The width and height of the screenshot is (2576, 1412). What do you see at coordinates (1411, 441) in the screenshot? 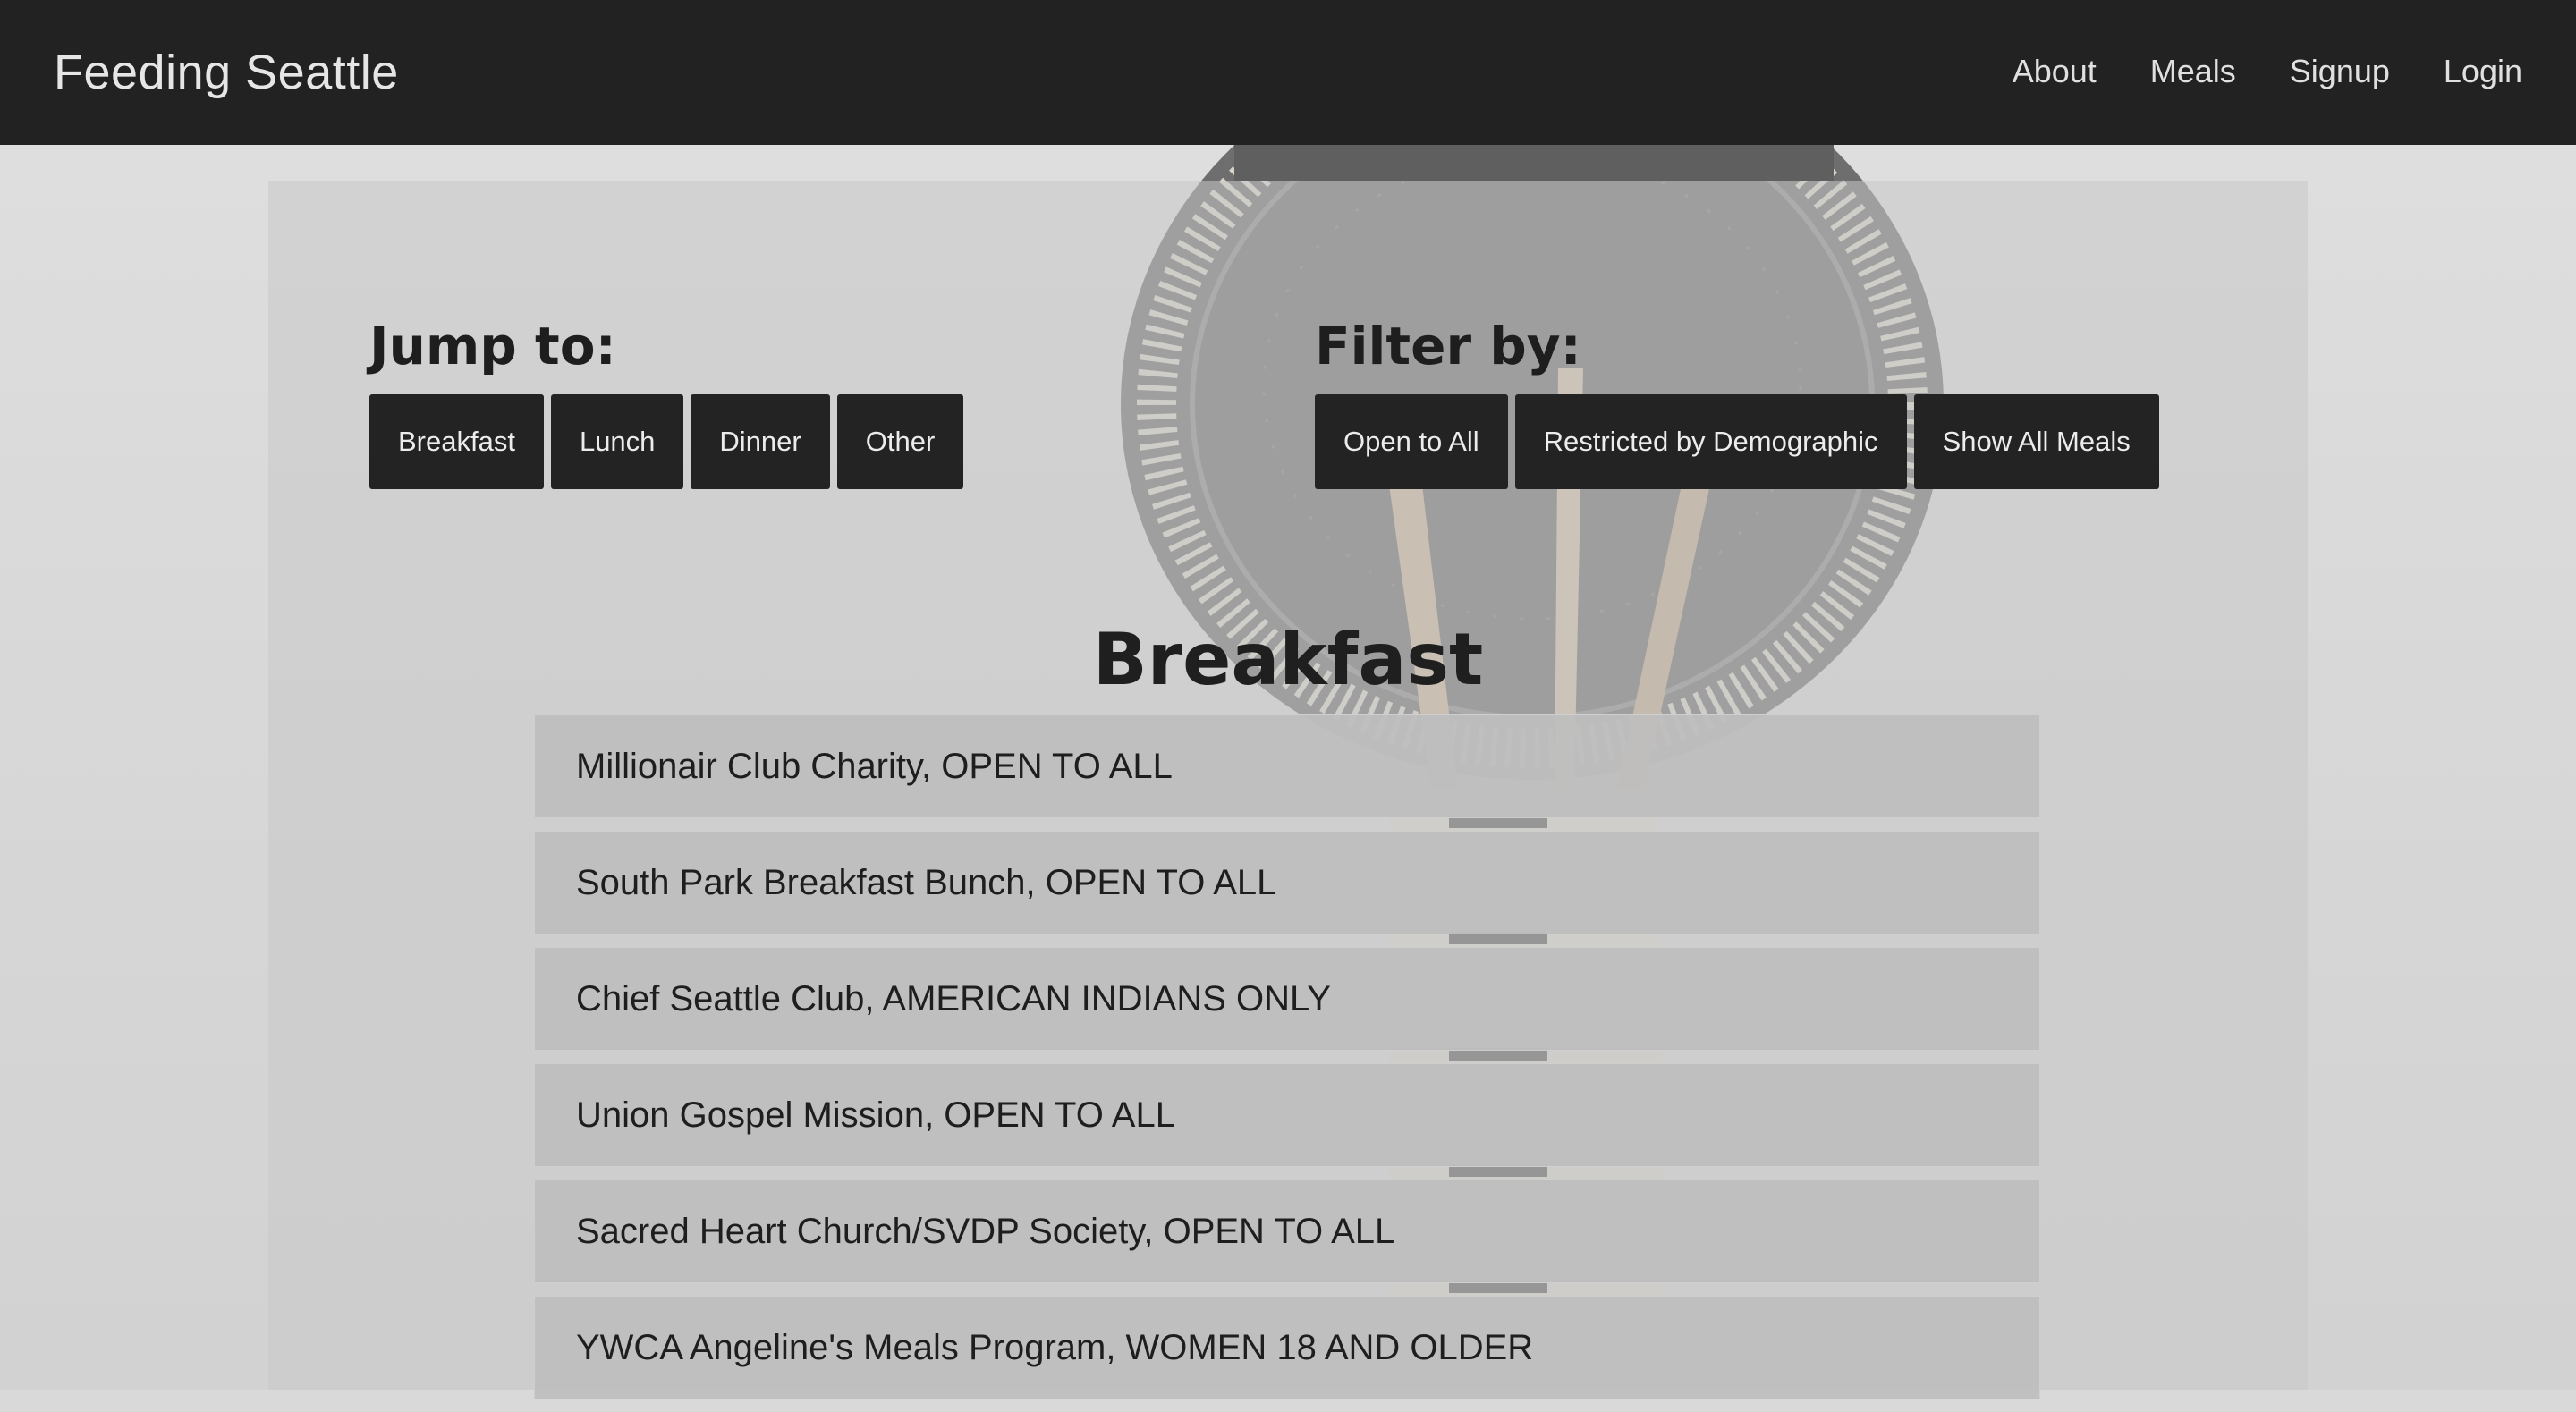
I see `filter-open-to-all-button: Open to All` at bounding box center [1411, 441].